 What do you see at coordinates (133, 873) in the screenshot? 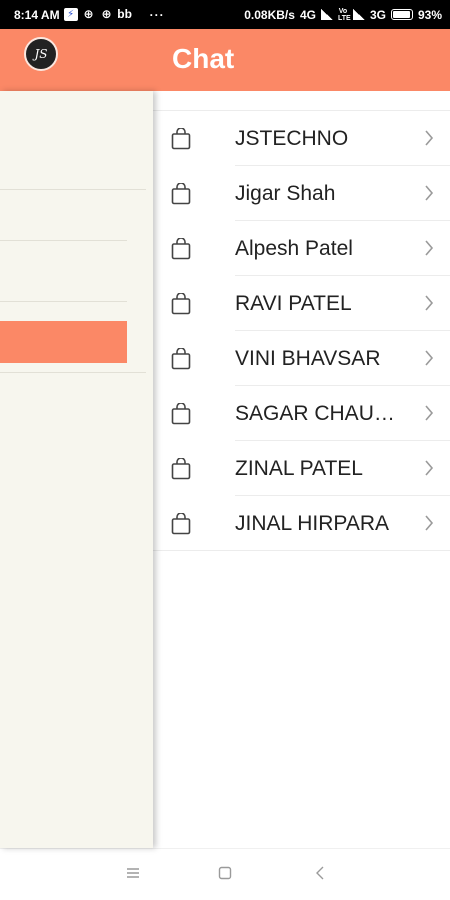
I see `menu-icon` at bounding box center [133, 873].